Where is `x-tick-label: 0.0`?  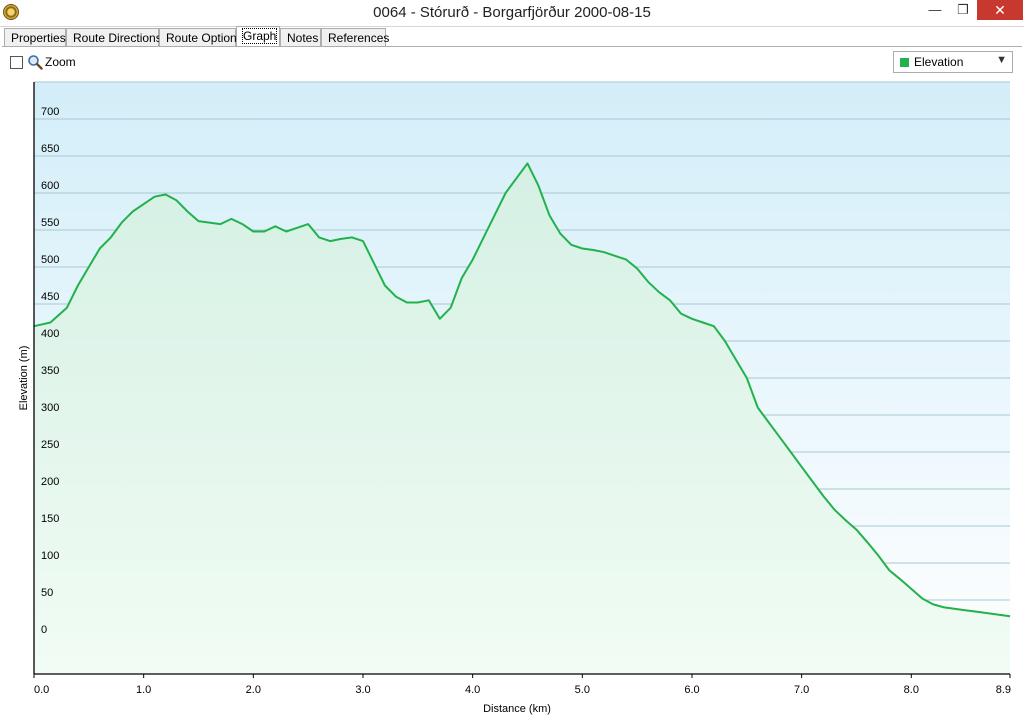
x-tick-label: 0.0 is located at coordinates (41, 690).